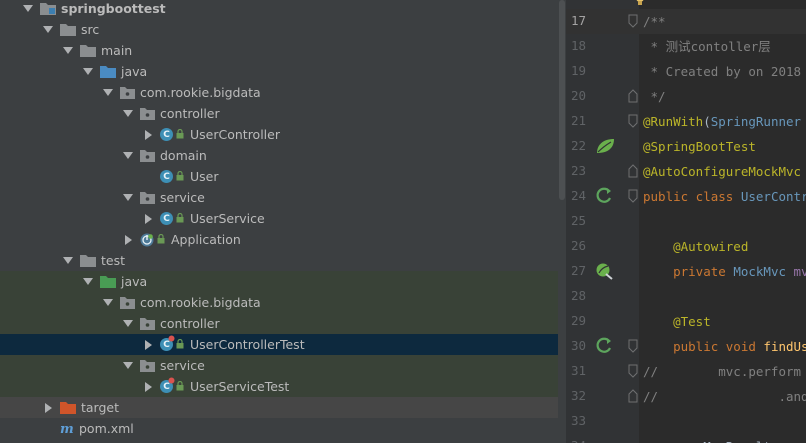  What do you see at coordinates (88, 260) in the screenshot?
I see `folder-icon` at bounding box center [88, 260].